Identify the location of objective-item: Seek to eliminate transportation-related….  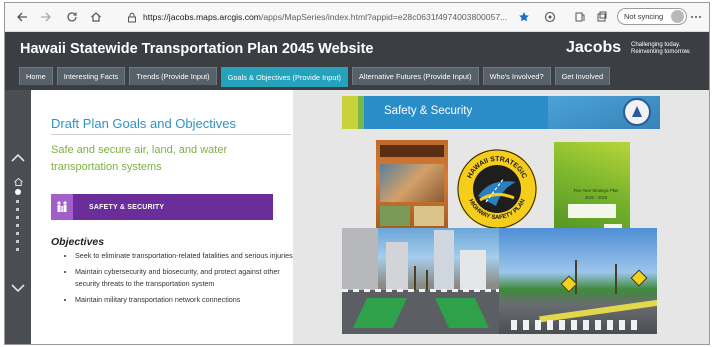
(186, 256).